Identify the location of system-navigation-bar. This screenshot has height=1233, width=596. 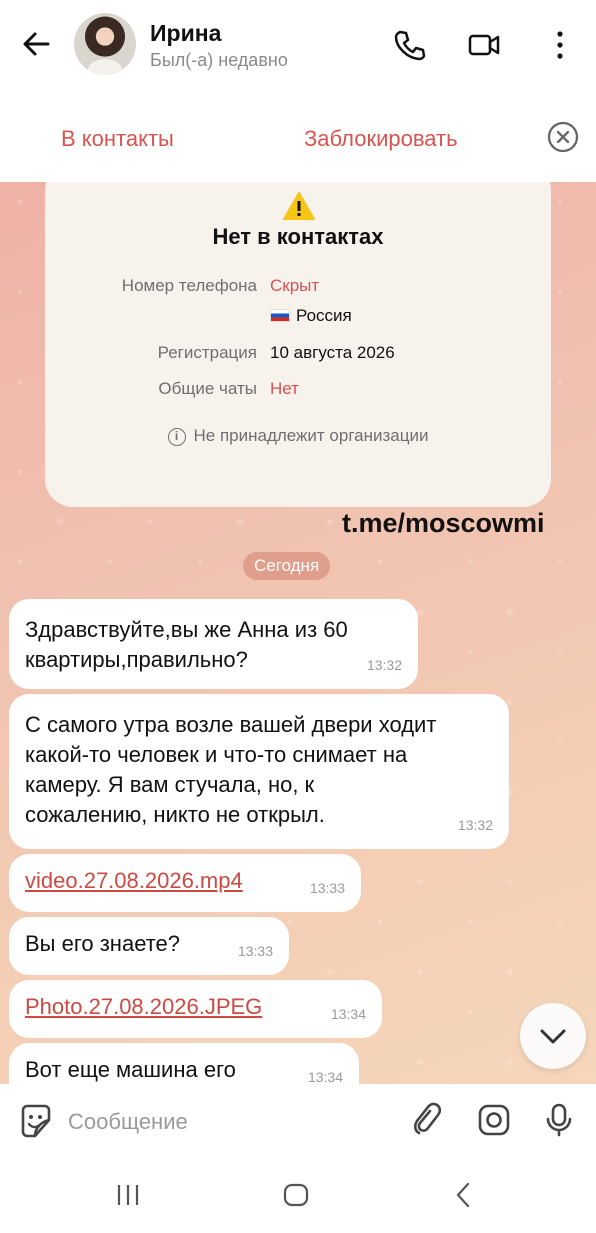
(298, 1195).